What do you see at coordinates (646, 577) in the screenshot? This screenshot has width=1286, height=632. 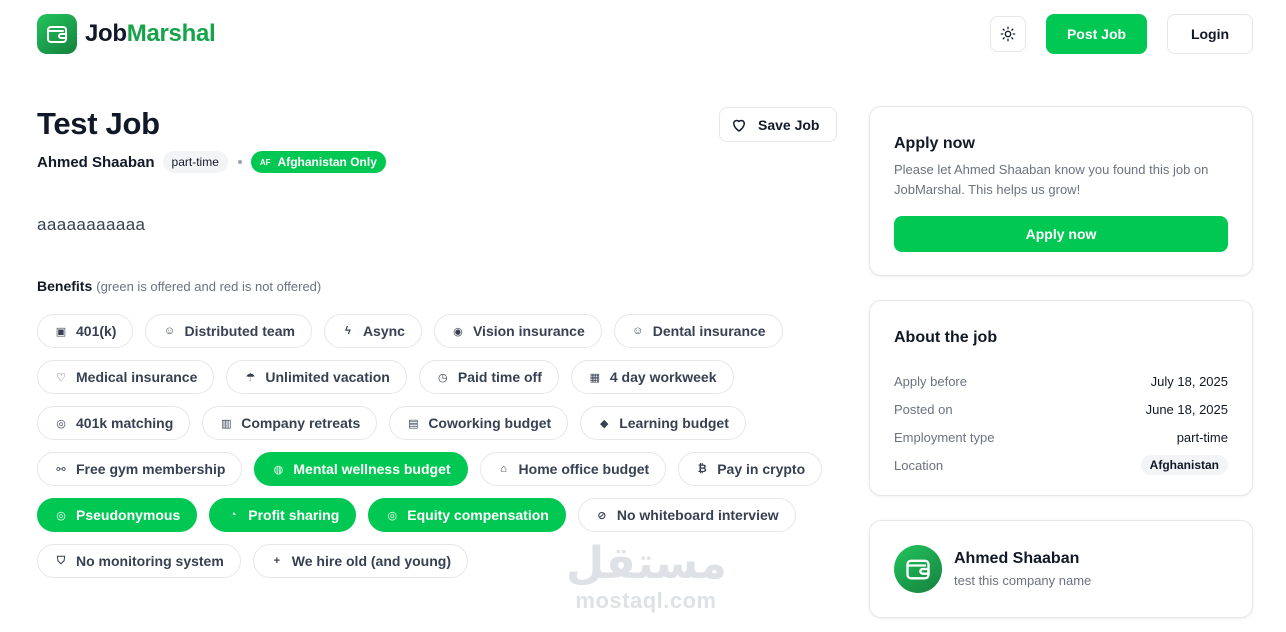 I see `watermark: مستقل mostaql.com` at bounding box center [646, 577].